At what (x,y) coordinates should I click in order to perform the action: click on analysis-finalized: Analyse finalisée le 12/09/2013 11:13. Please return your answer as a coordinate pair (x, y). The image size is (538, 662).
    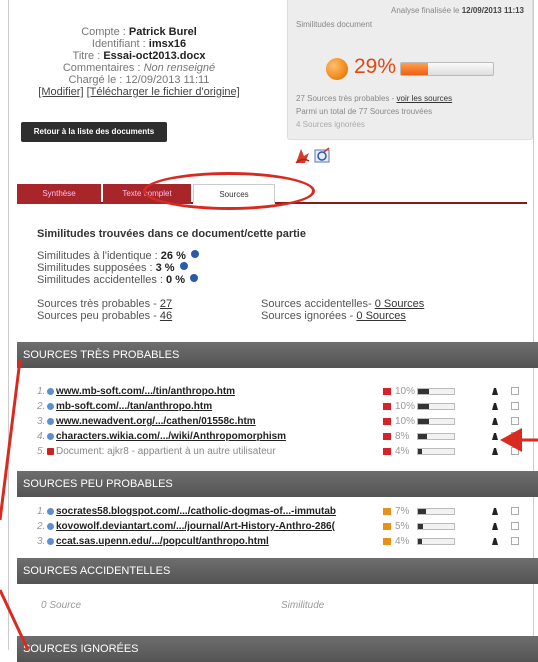
    Looking at the image, I should click on (457, 10).